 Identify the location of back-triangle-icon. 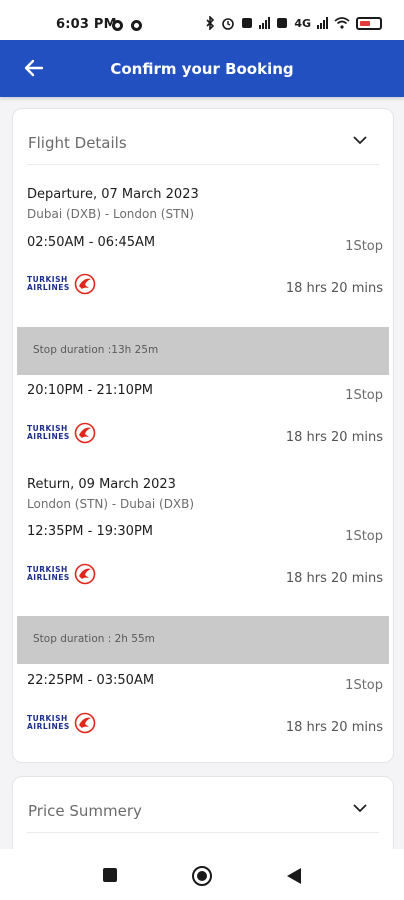
(294, 876).